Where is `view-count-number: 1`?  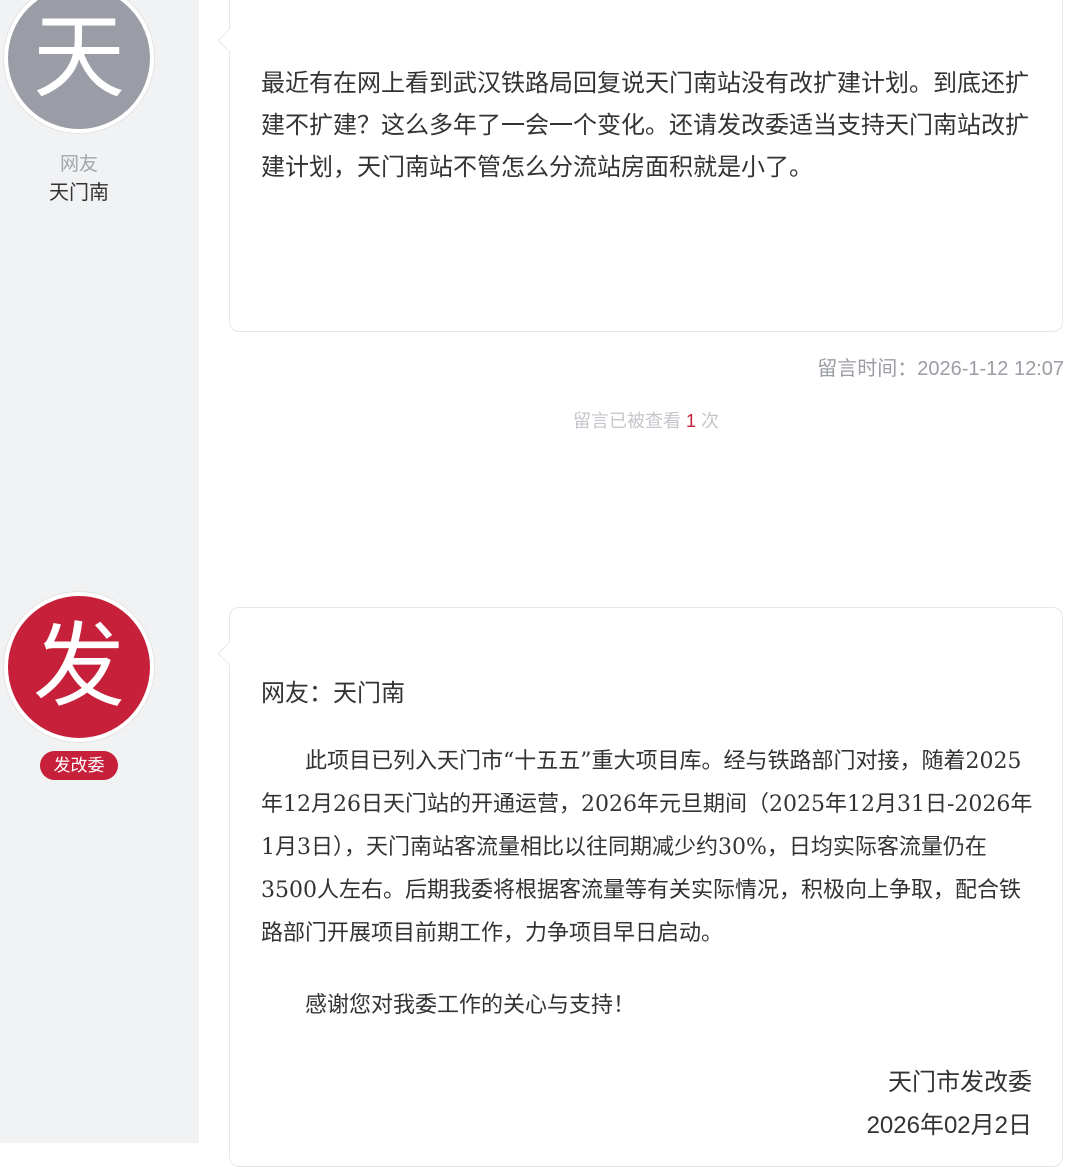
view-count-number: 1 is located at coordinates (690, 421).